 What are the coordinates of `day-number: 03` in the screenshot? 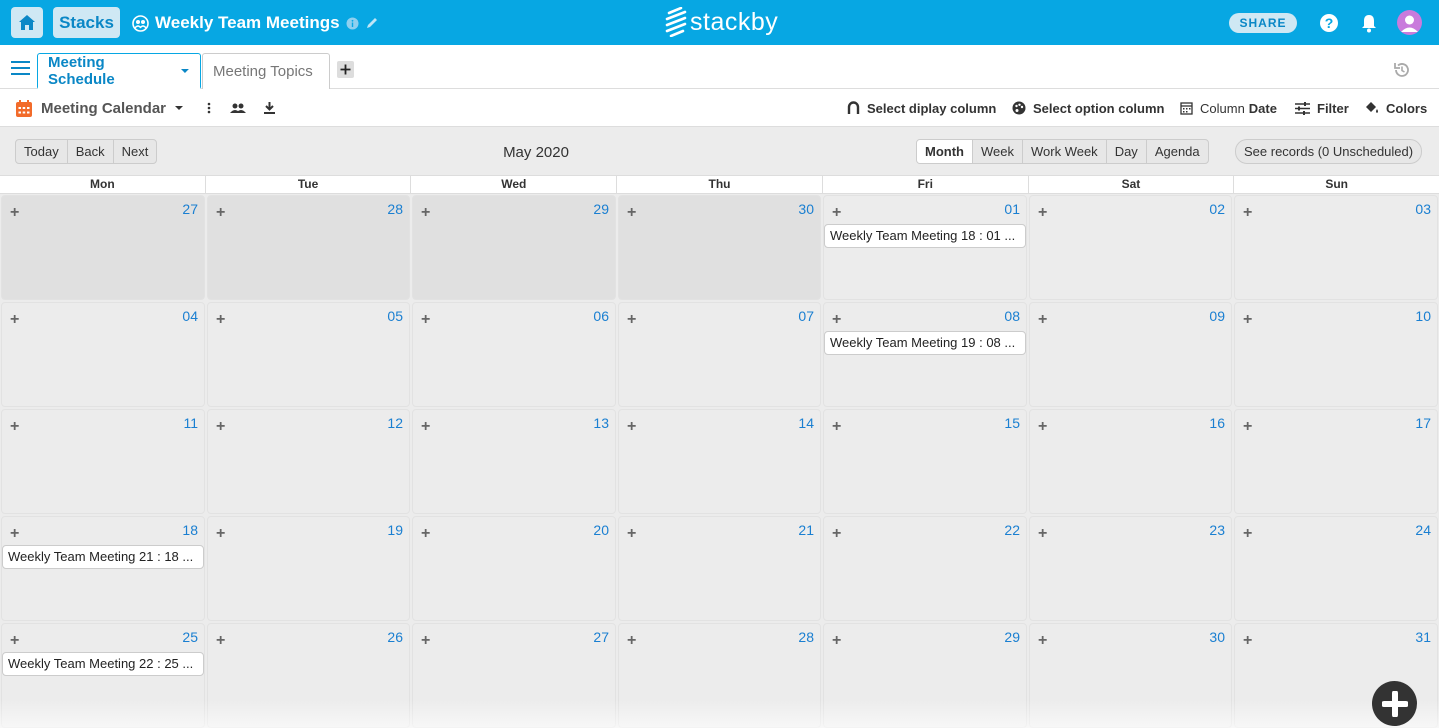 It's located at (1423, 209).